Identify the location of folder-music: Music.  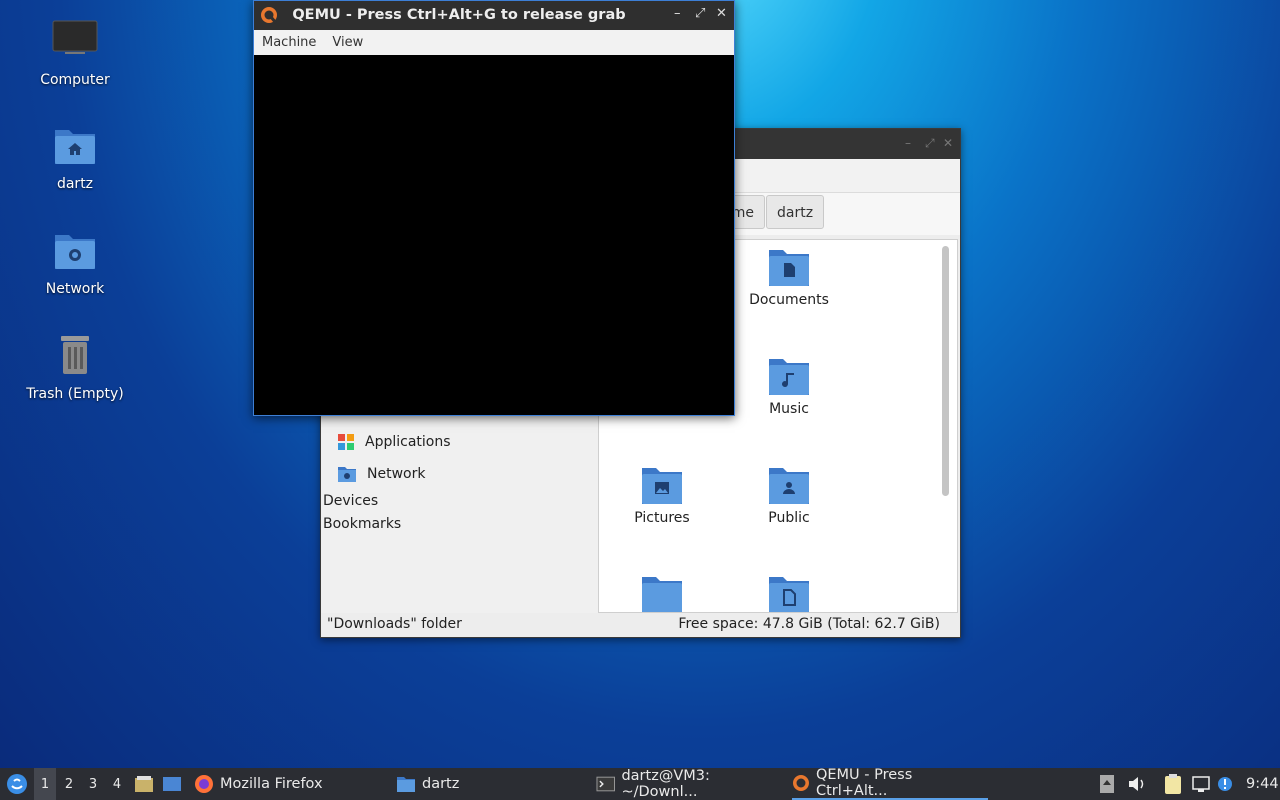
(789, 387).